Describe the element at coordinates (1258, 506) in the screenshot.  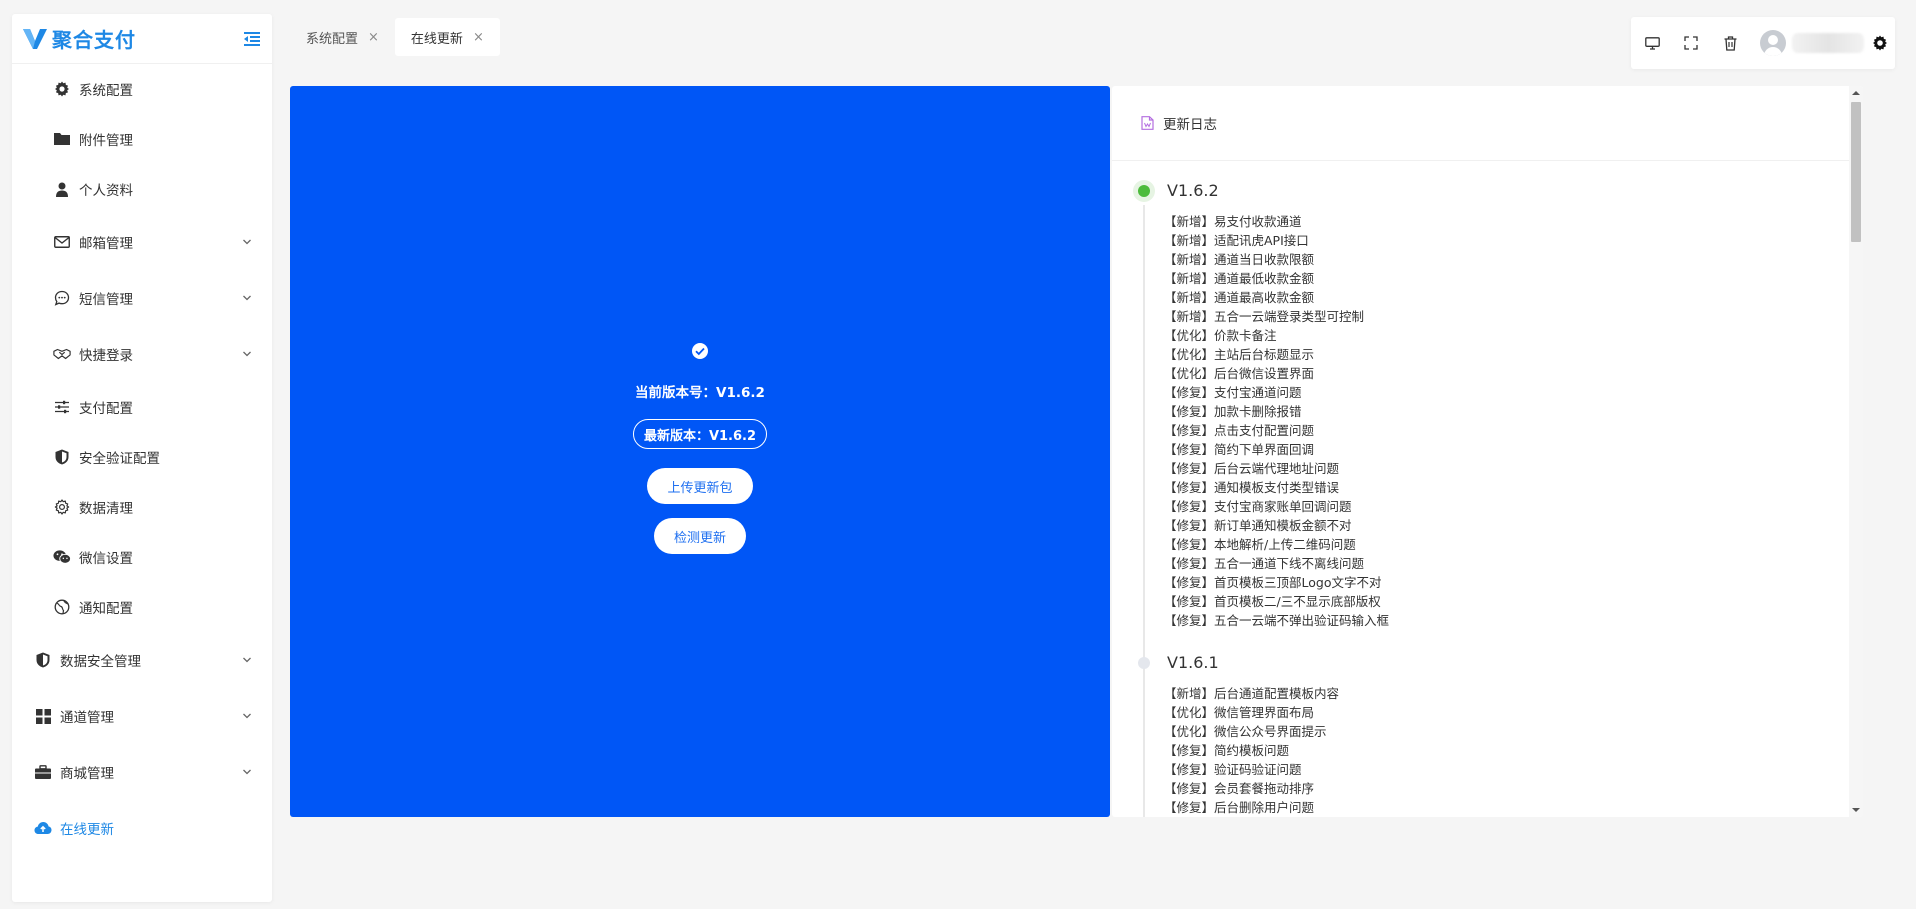
I see `change-item: 【修复】支付宝商家账单回调问题` at that location.